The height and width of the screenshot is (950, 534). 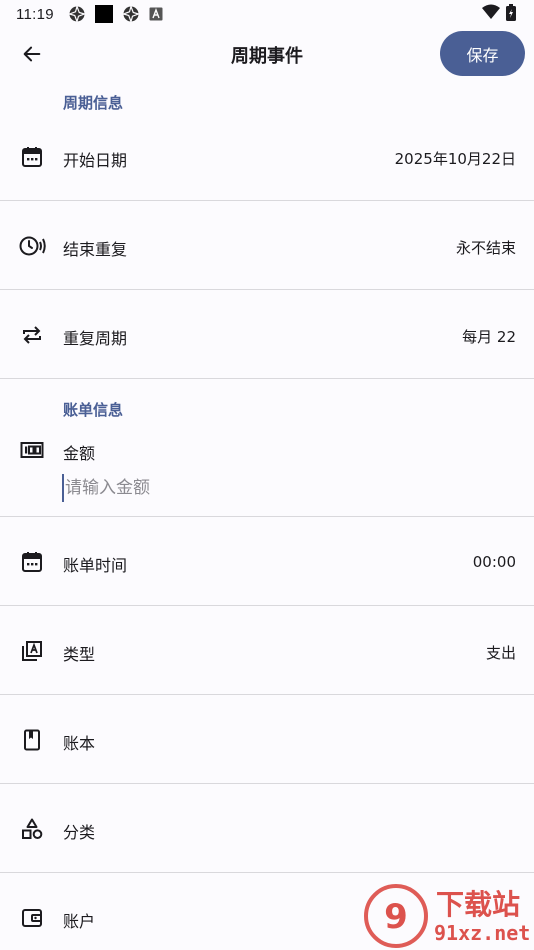 What do you see at coordinates (79, 654) in the screenshot?
I see `row-label: 类型` at bounding box center [79, 654].